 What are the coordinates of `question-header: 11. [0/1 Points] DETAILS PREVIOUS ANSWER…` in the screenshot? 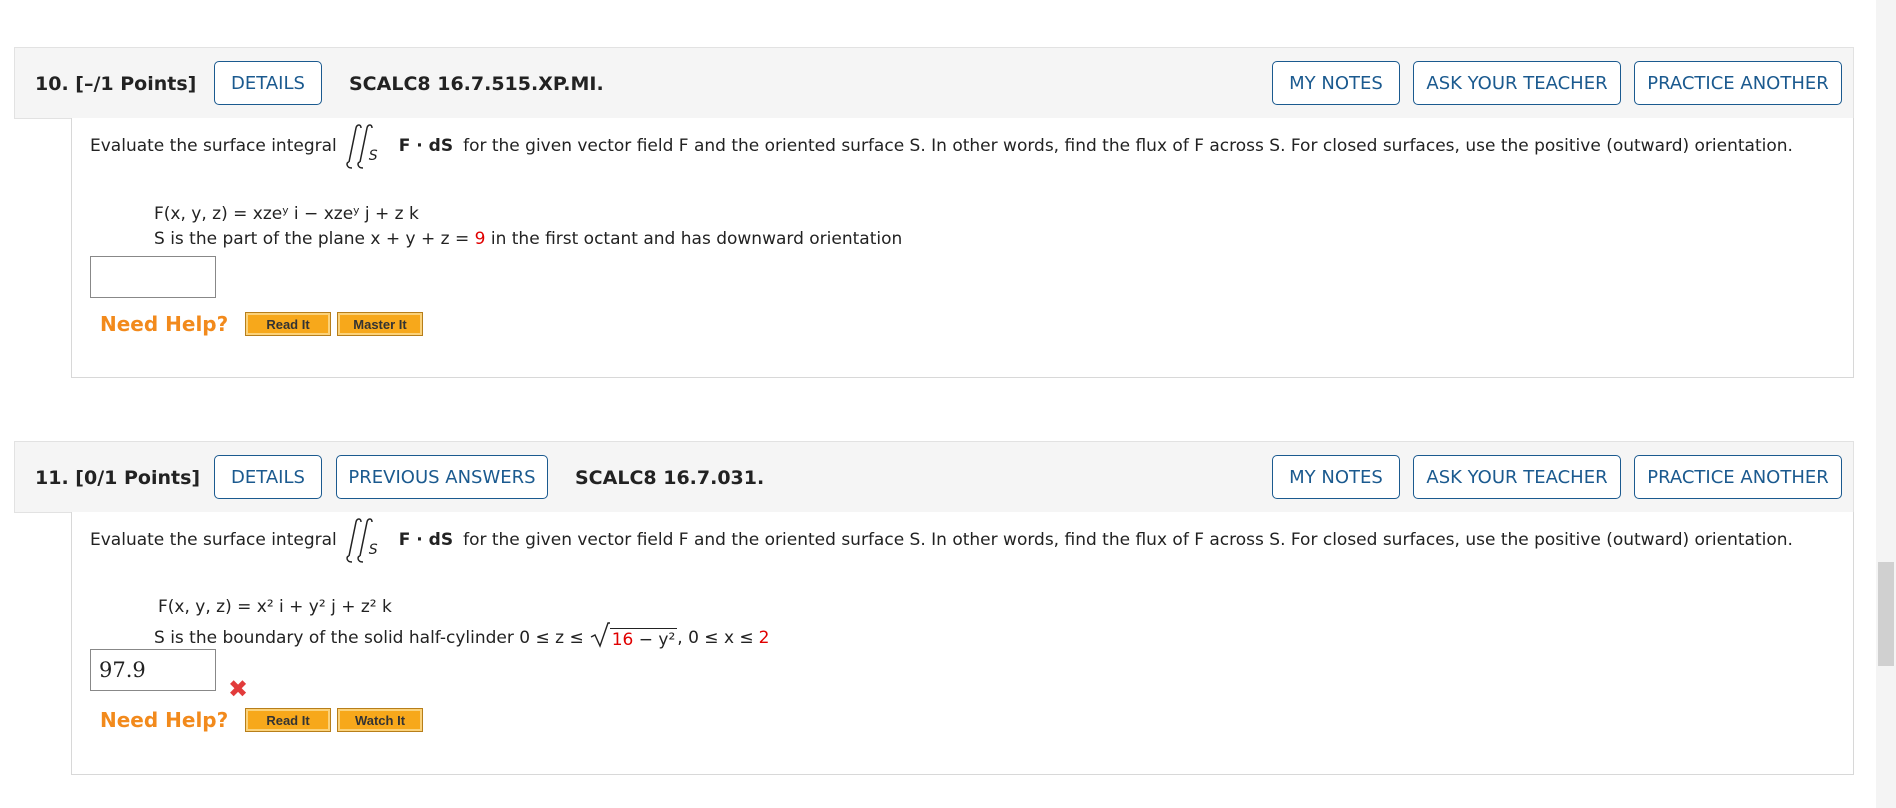 It's located at (934, 477).